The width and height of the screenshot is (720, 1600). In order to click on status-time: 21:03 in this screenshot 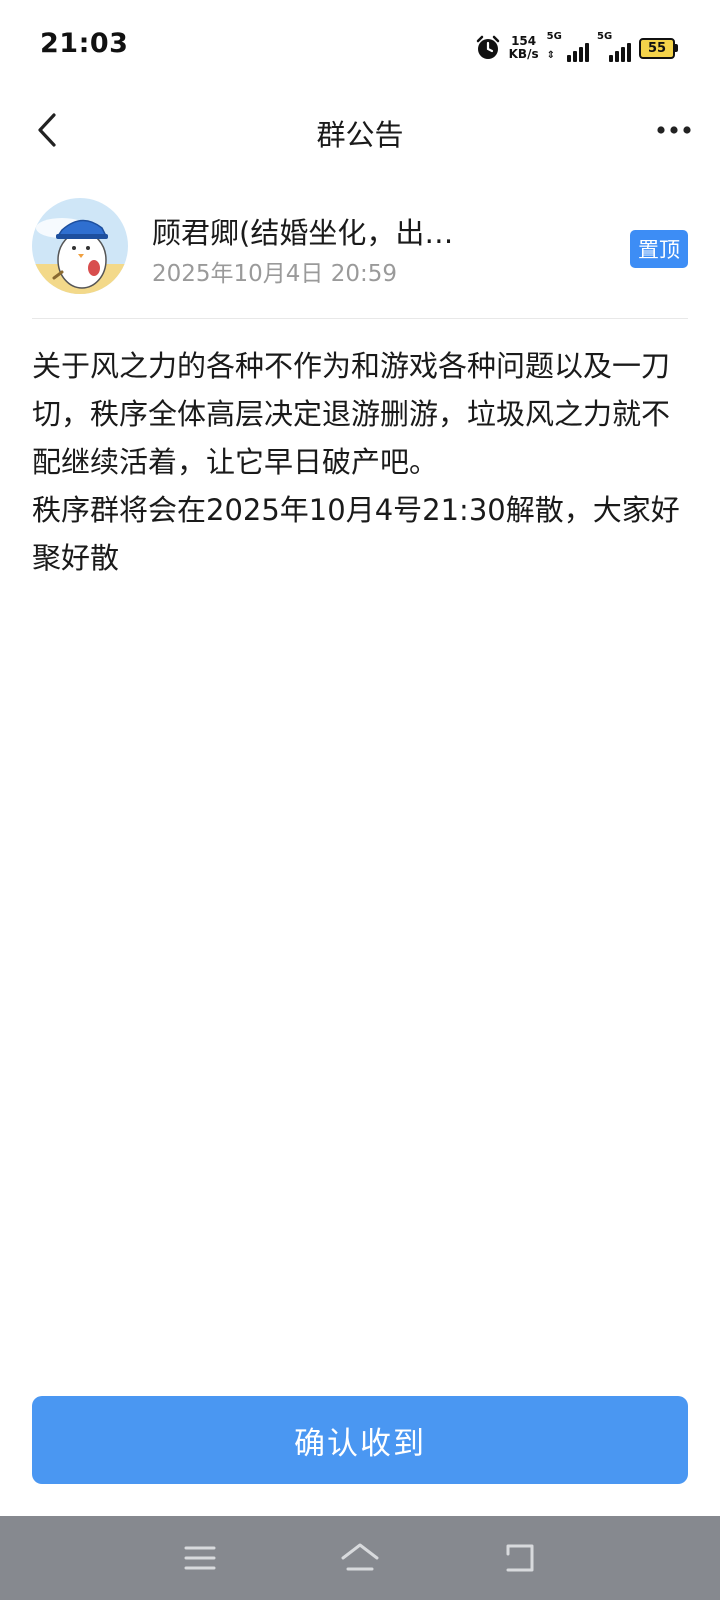, I will do `click(84, 43)`.